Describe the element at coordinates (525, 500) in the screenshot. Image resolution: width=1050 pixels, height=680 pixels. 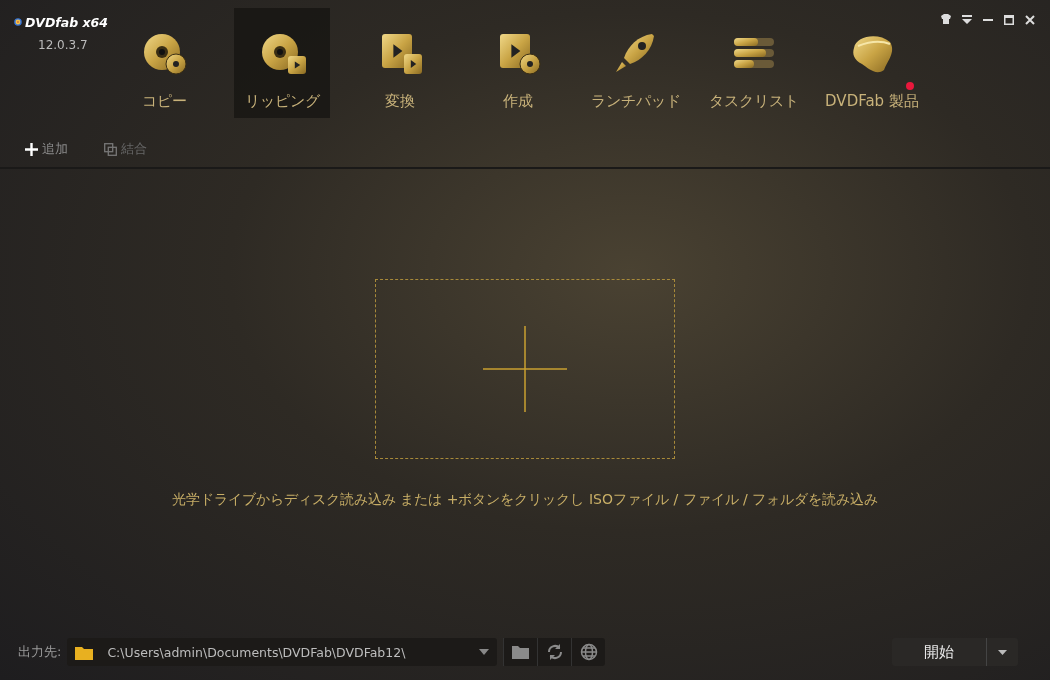
I see `drop-hint-text: 光学ドライブからディスク読み込み または +ボタンをクリックし ISOファイル / ファイル / フォルダを読み込み` at that location.